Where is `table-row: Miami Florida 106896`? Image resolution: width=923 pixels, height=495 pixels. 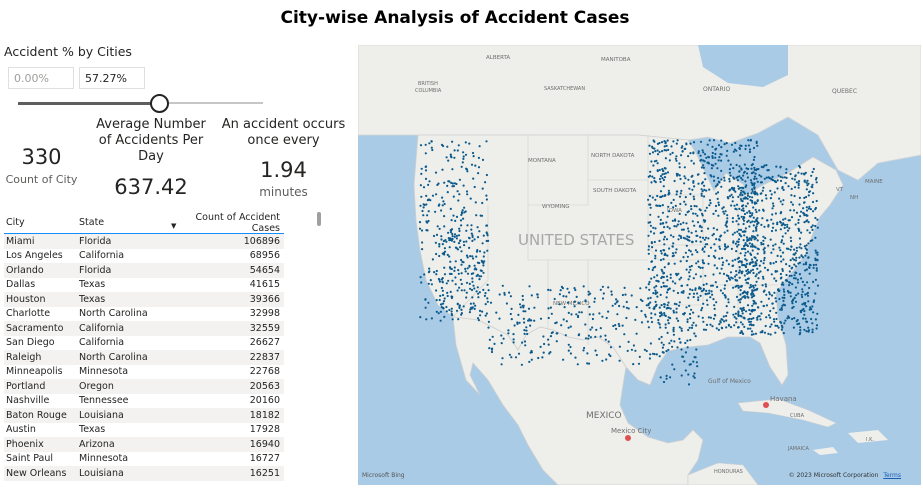 table-row: Miami Florida 106896 is located at coordinates (144, 241).